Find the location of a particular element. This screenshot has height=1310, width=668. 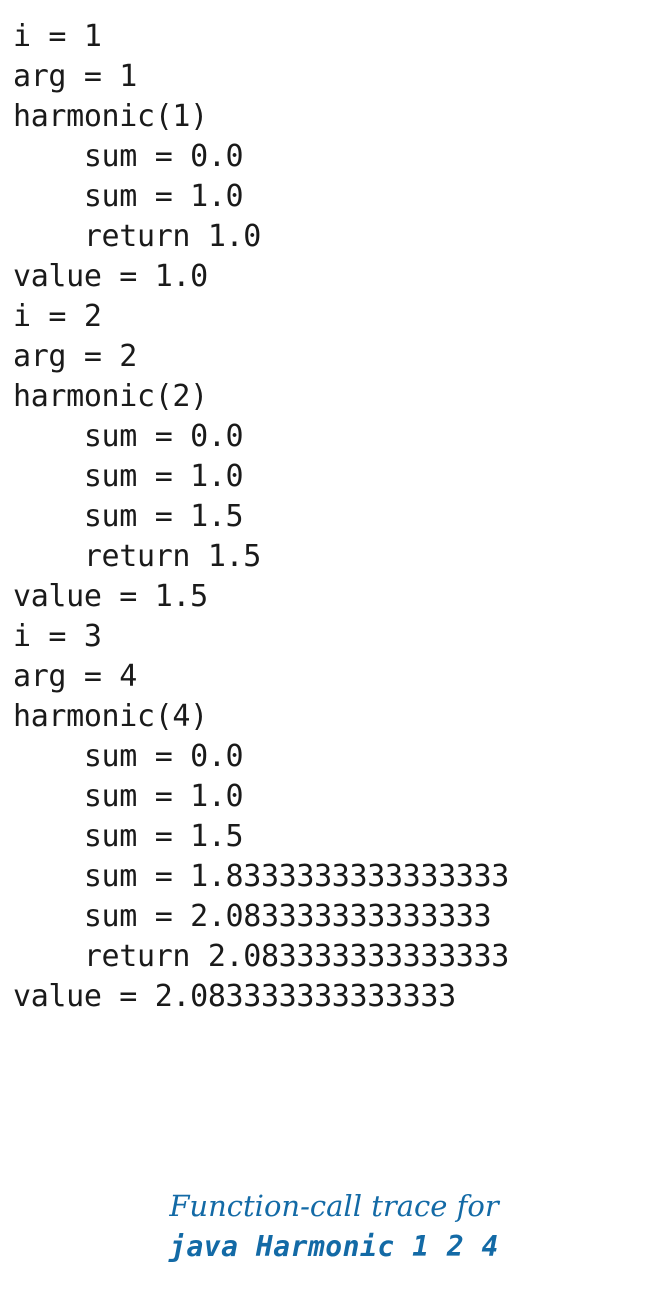

trace-line: value = 2.083333333333333 is located at coordinates (234, 996).